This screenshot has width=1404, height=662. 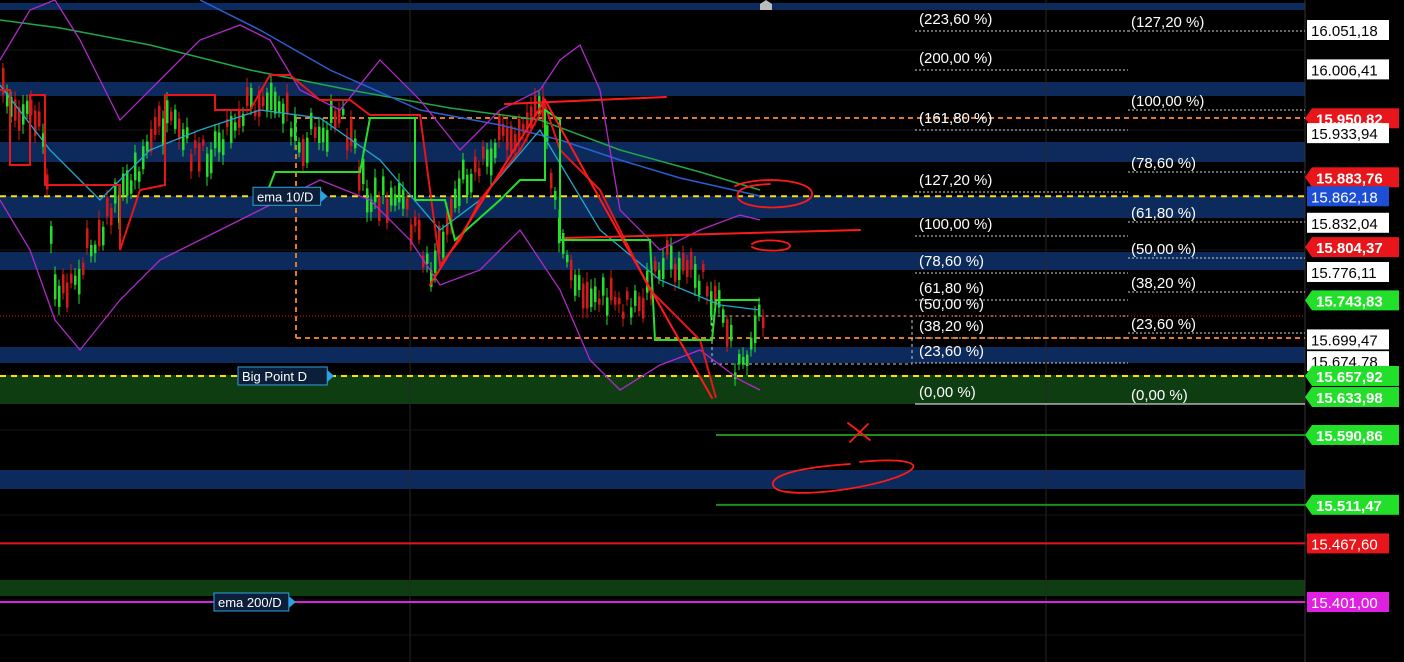 What do you see at coordinates (1163, 163) in the screenshot?
I see `fib-label-right: (78,60 %)` at bounding box center [1163, 163].